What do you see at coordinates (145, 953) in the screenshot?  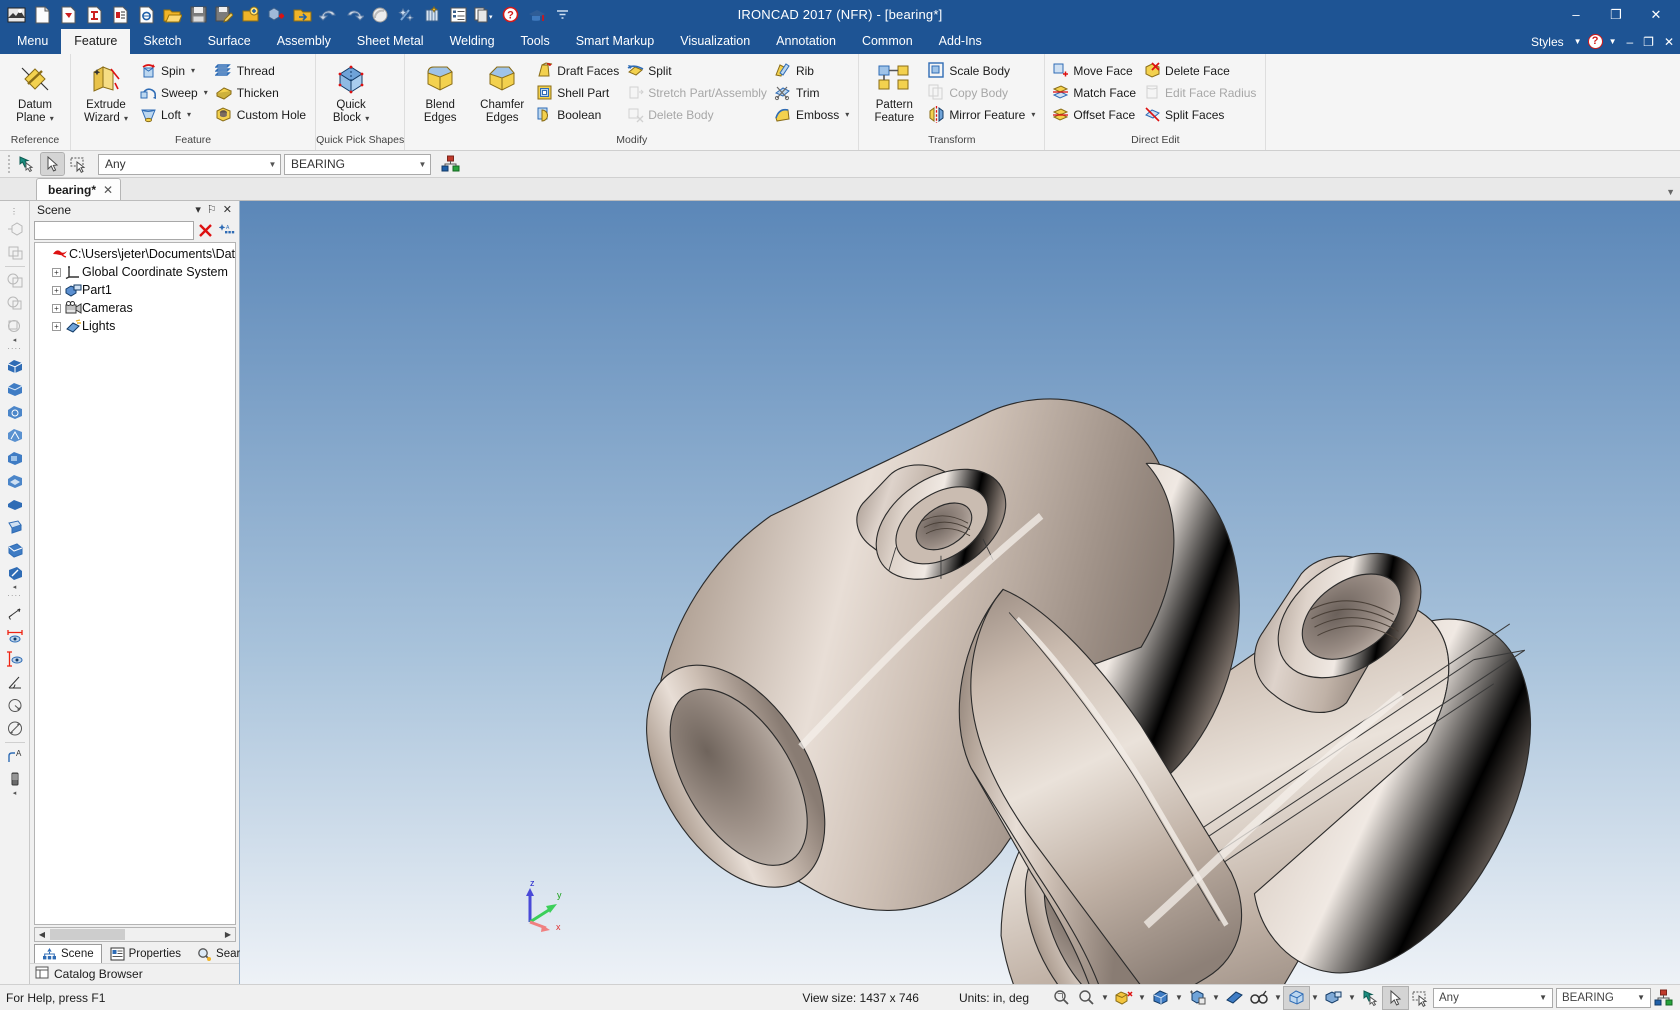 I see `browser-tab-properties: Properties` at bounding box center [145, 953].